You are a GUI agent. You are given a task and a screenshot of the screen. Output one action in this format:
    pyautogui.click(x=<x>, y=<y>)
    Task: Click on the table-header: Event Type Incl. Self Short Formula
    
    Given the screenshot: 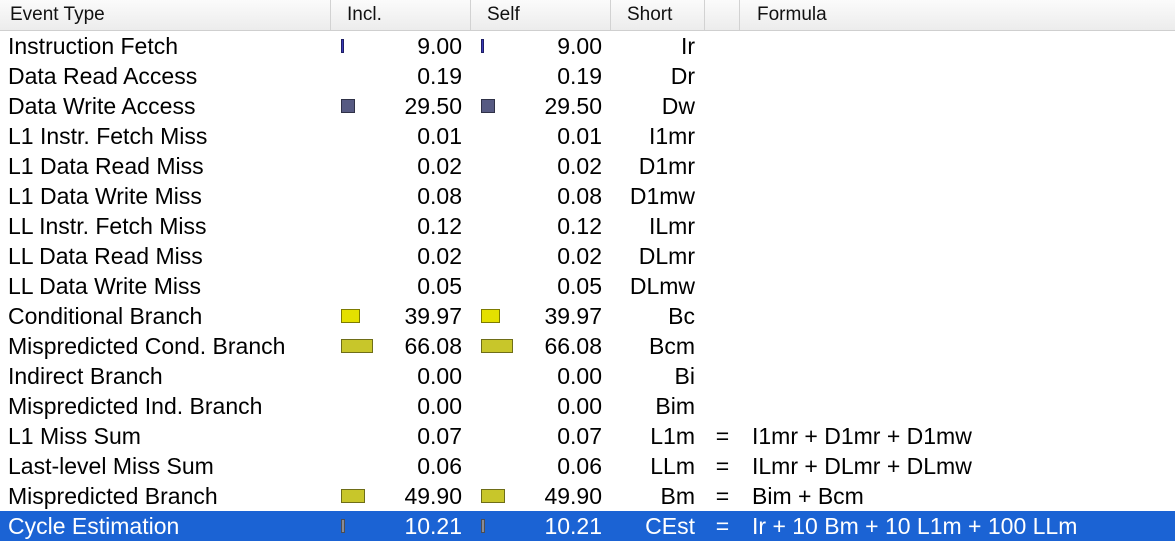 What is the action you would take?
    pyautogui.click(x=587, y=15)
    